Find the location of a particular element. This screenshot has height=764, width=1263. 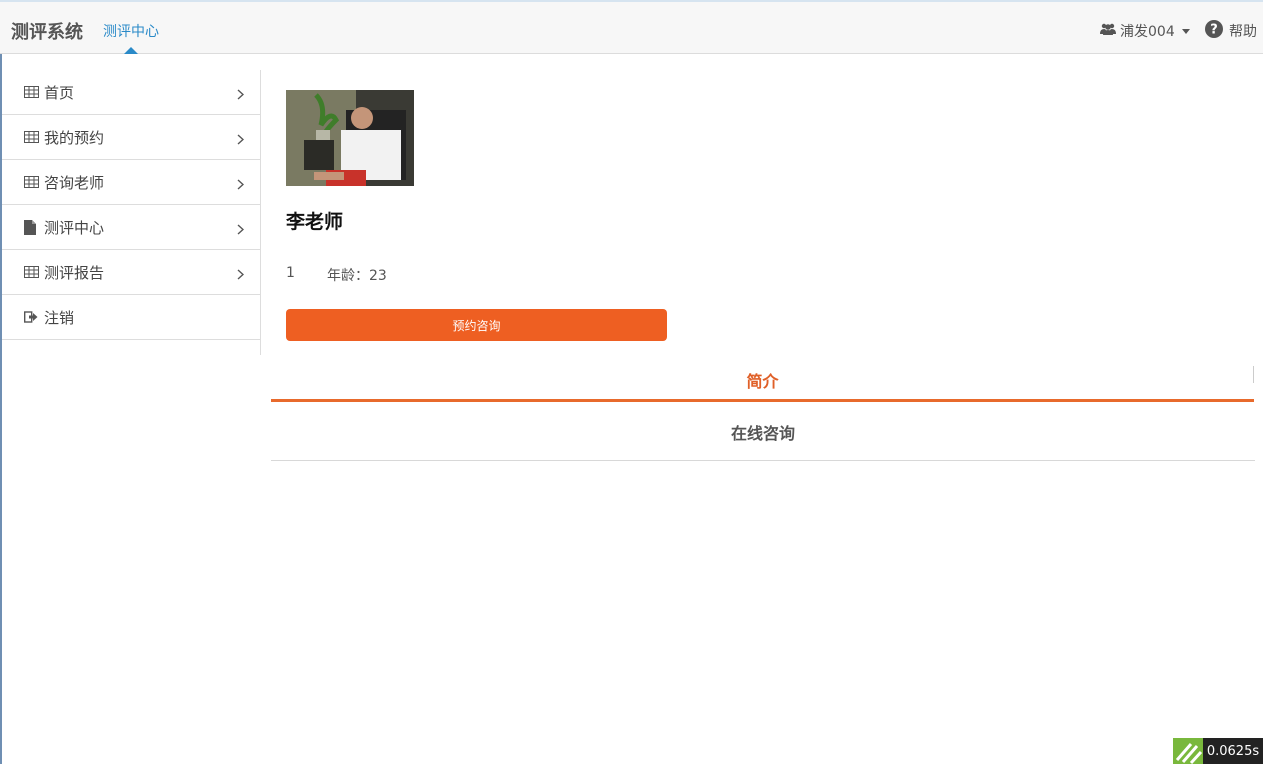

help-label: 帮助 is located at coordinates (1243, 32).